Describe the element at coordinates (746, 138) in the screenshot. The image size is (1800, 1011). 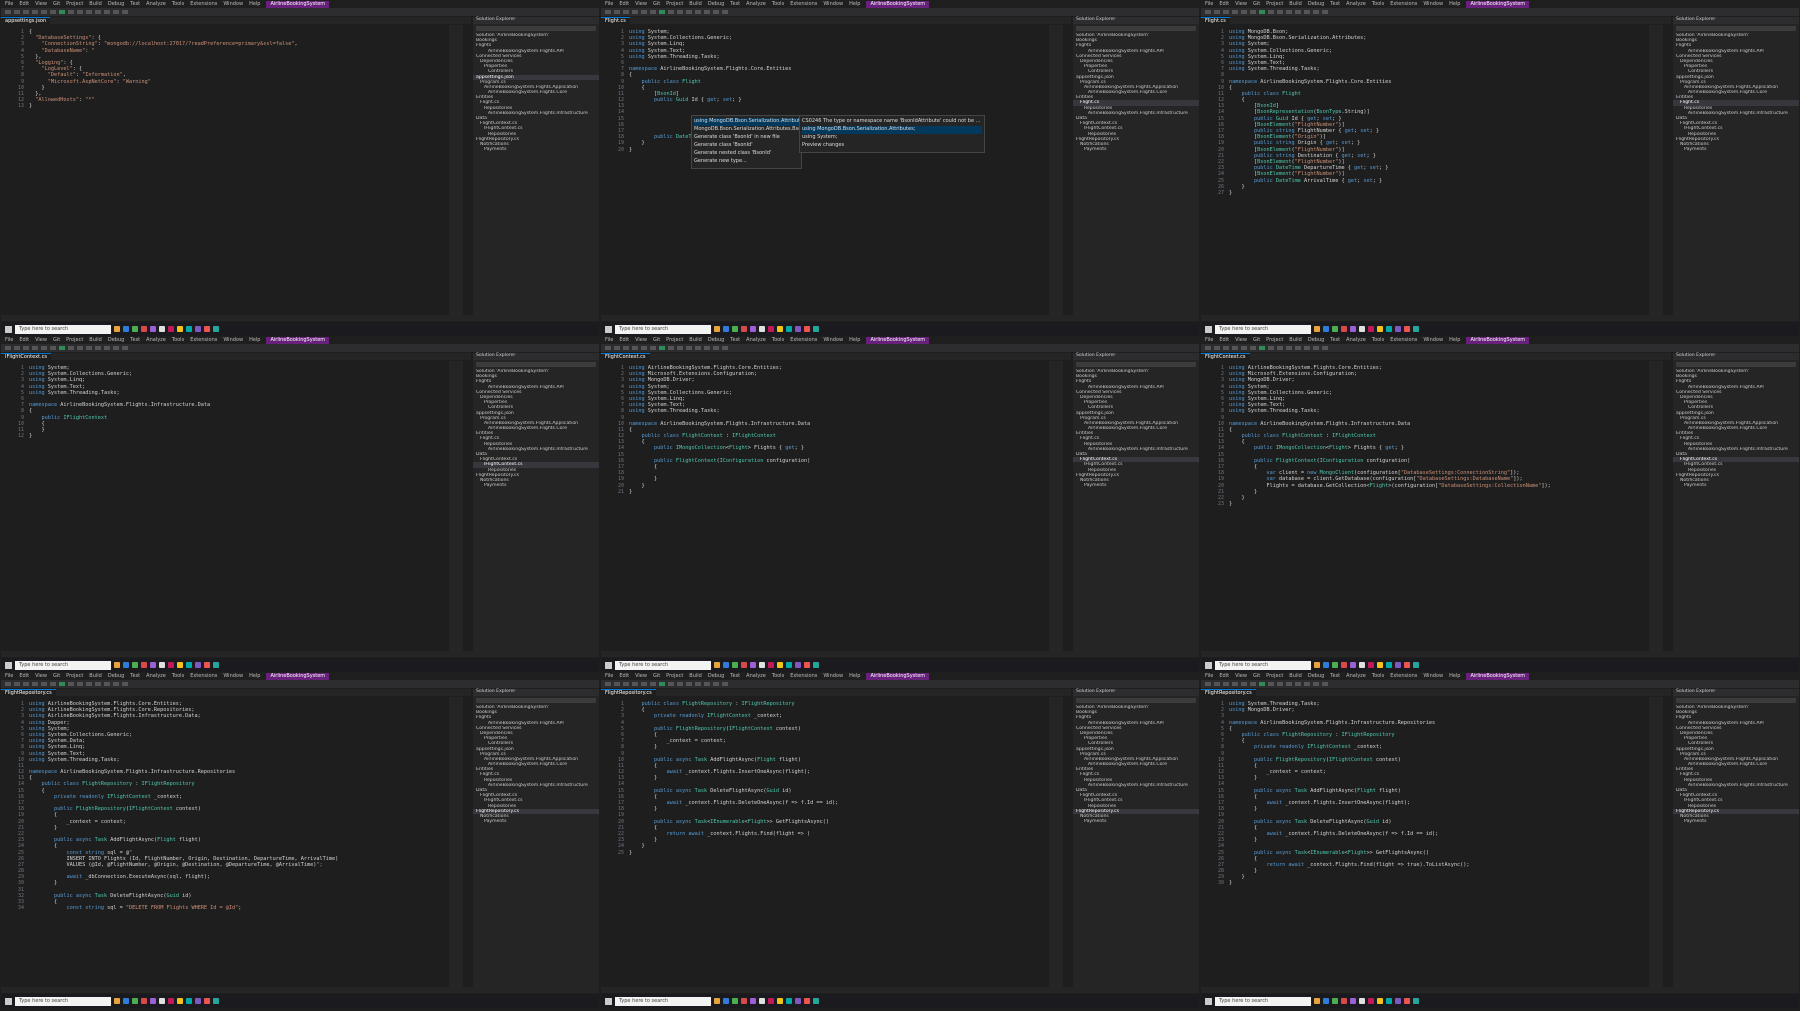
I see `quick-action-item: Generate class 'BsonId' in new file` at that location.